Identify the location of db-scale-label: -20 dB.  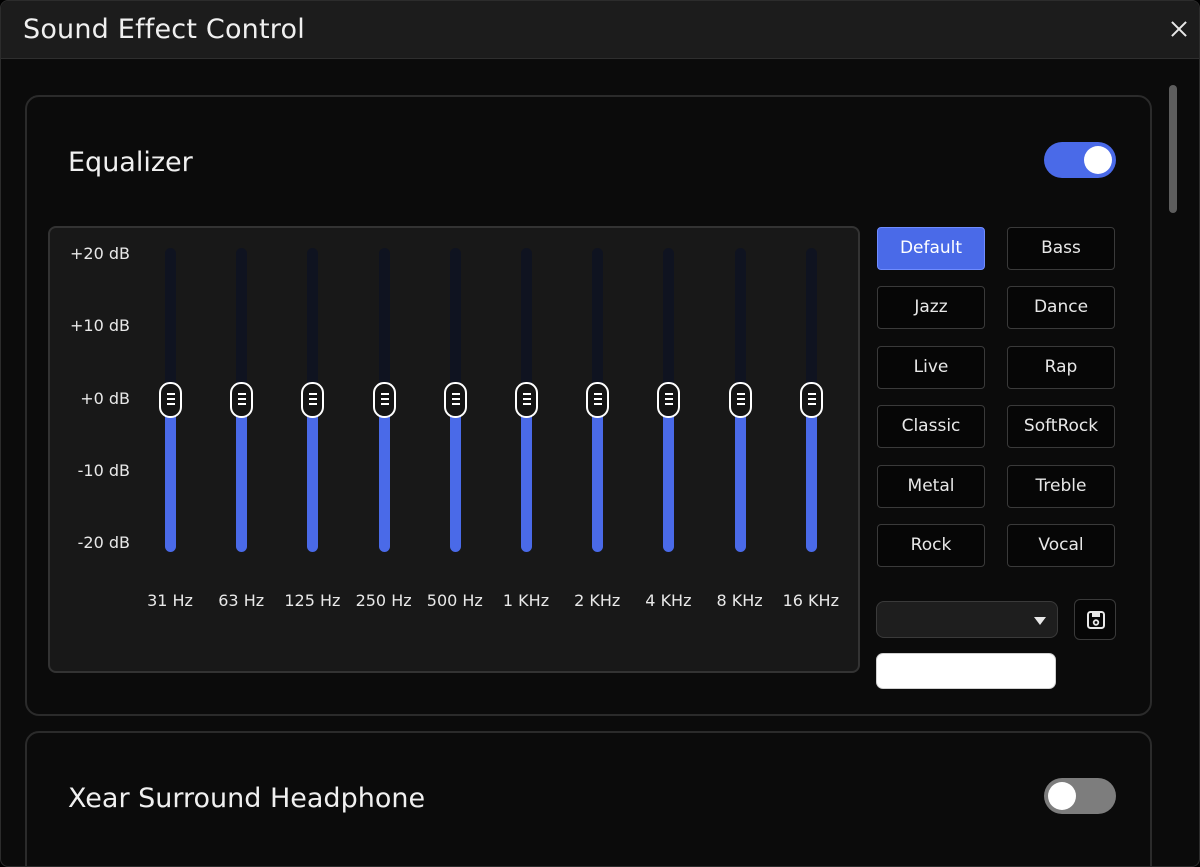
(103, 542).